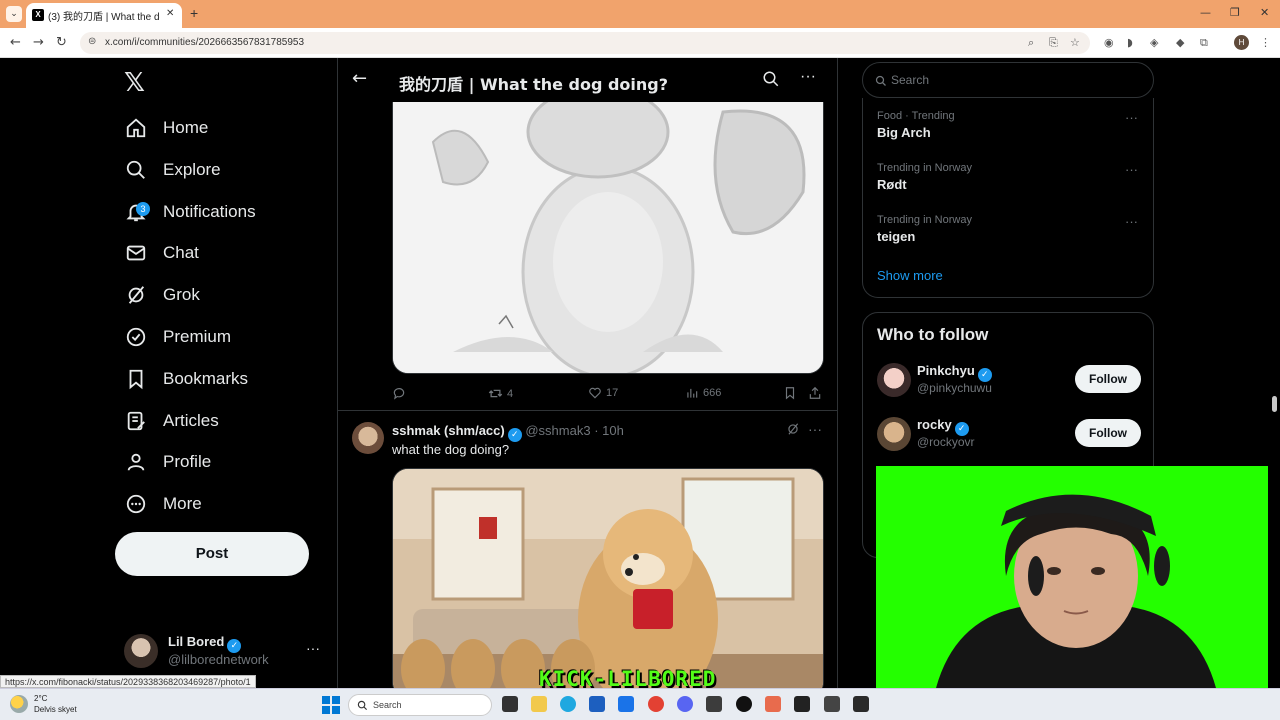  Describe the element at coordinates (703, 393) in the screenshot. I see `views-button: 666` at that location.